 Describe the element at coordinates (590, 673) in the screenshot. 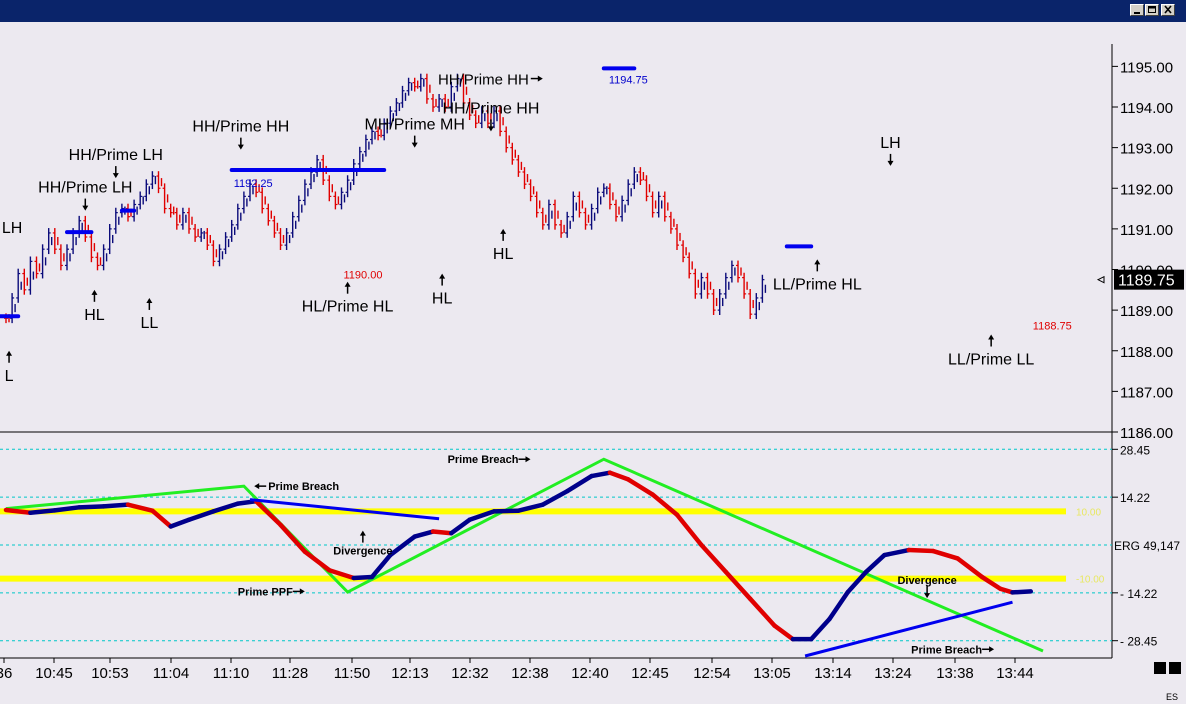

I see `time-tick-label: 12:40` at that location.